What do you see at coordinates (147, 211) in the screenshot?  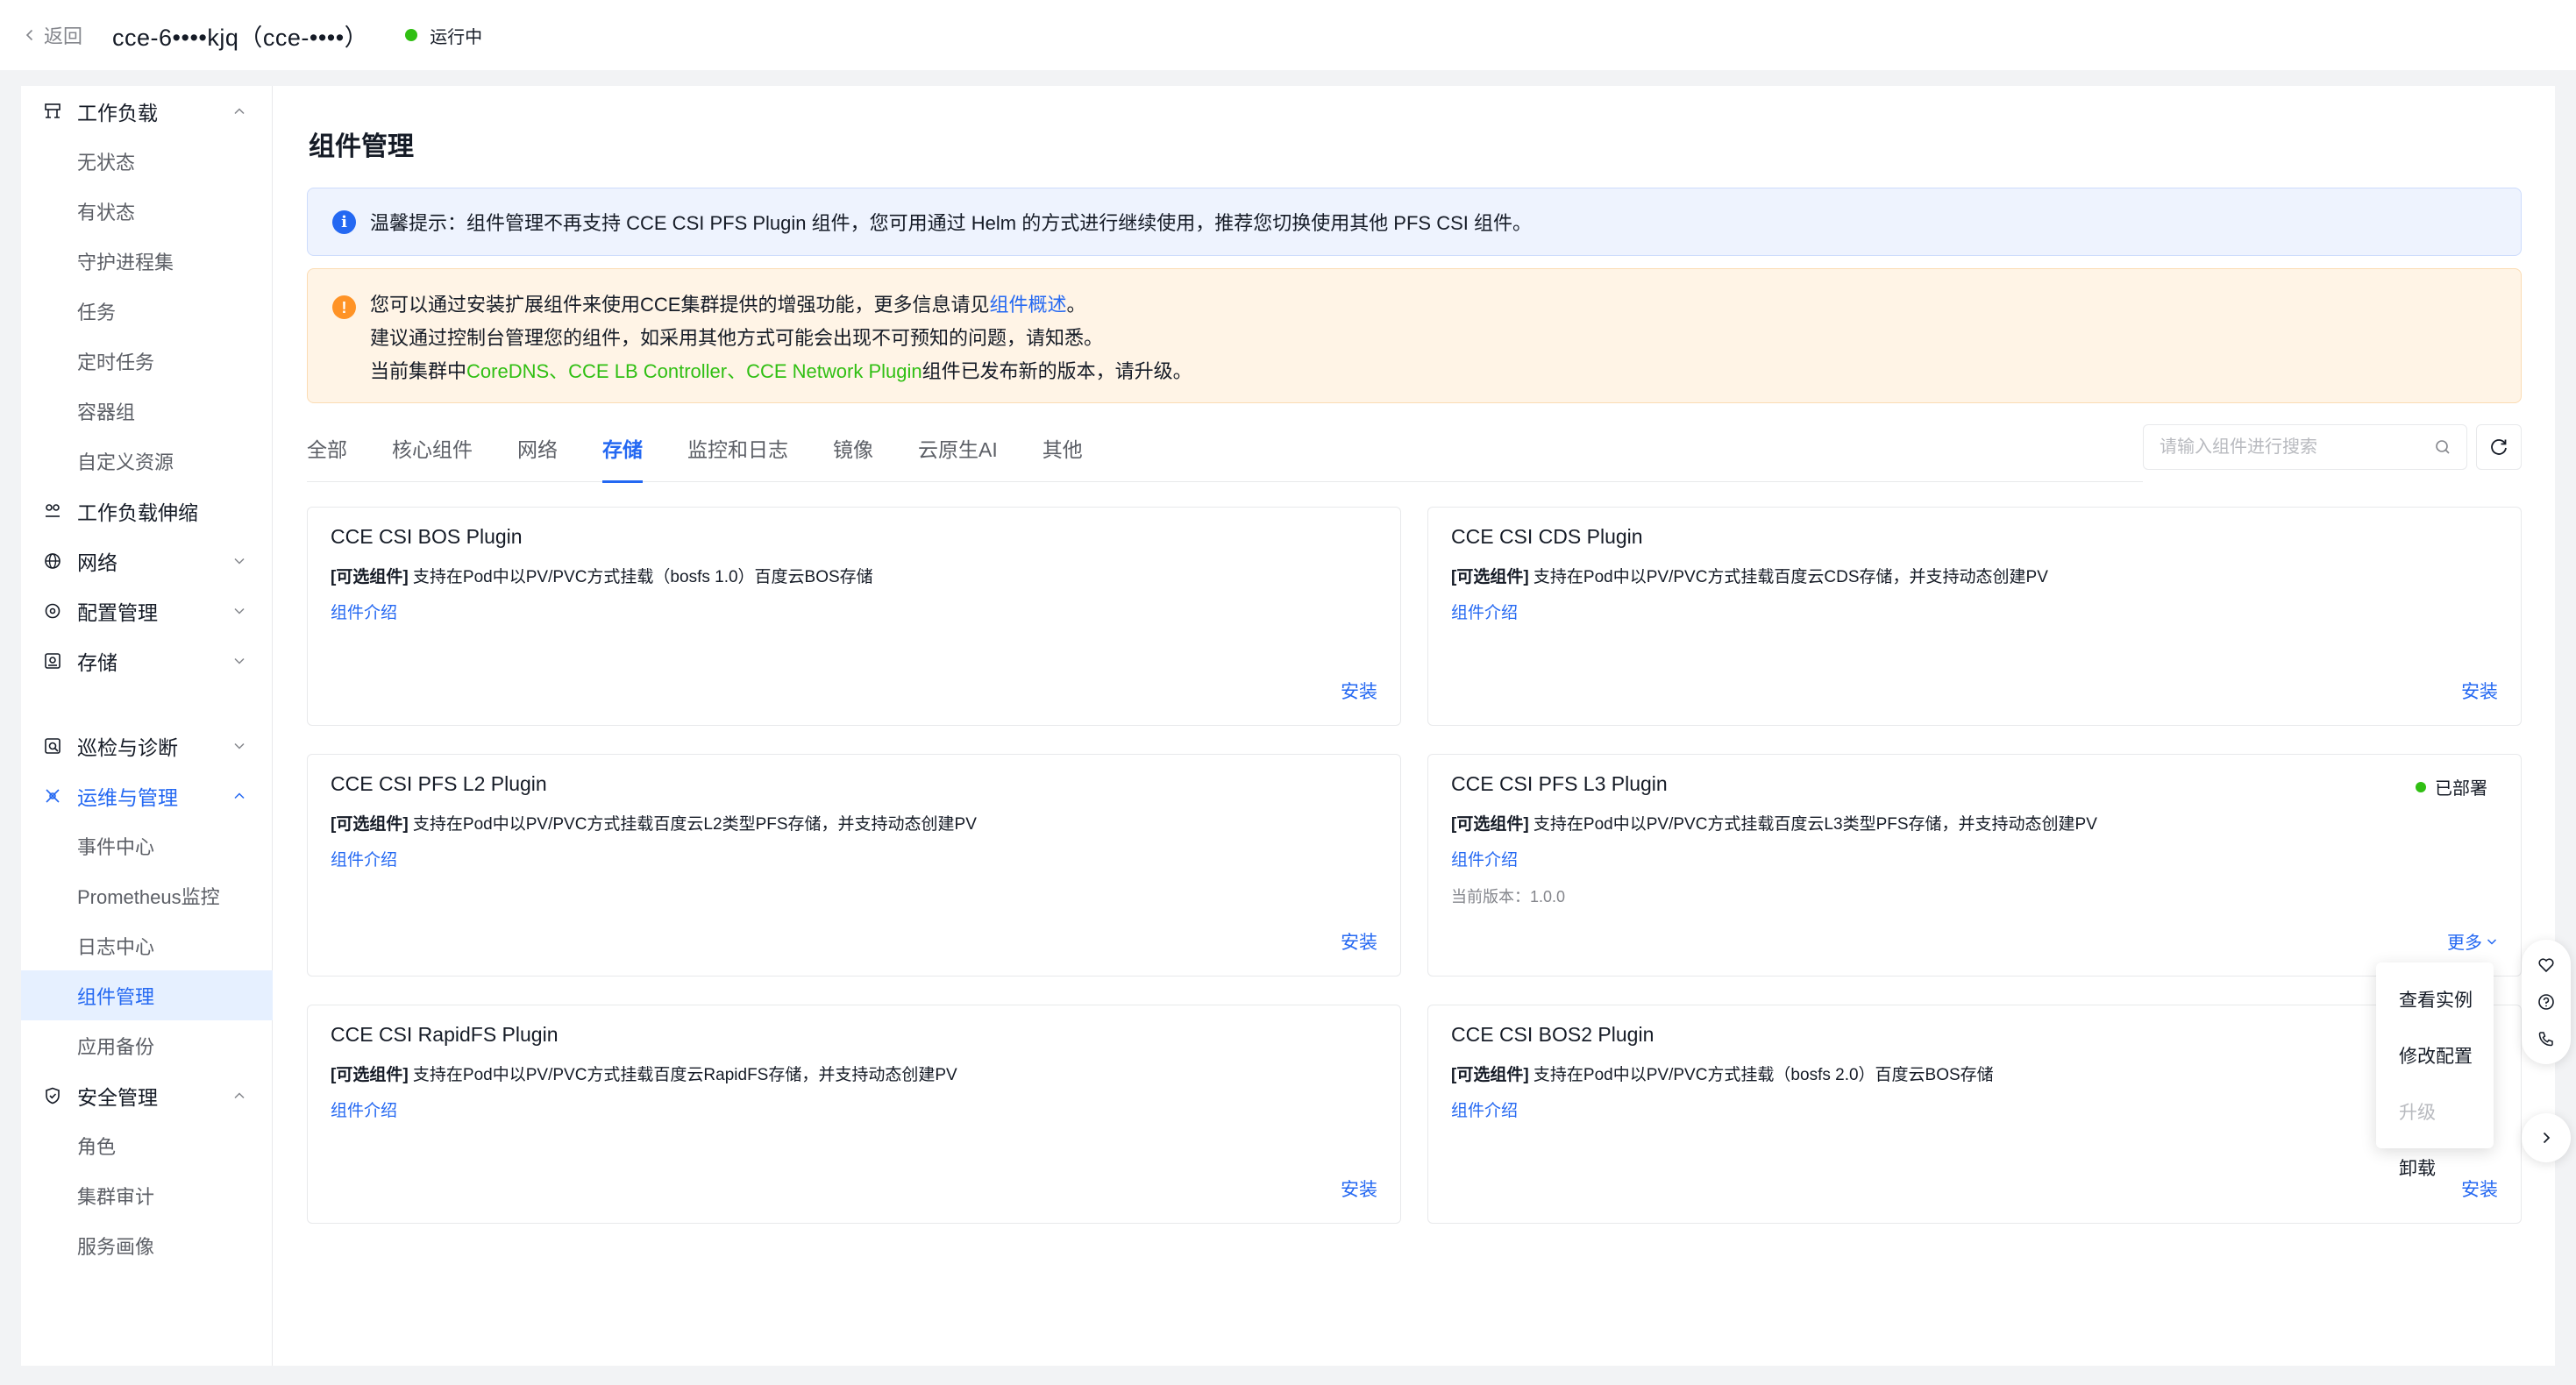 I see `sidebar-item-stateful: 有状态` at bounding box center [147, 211].